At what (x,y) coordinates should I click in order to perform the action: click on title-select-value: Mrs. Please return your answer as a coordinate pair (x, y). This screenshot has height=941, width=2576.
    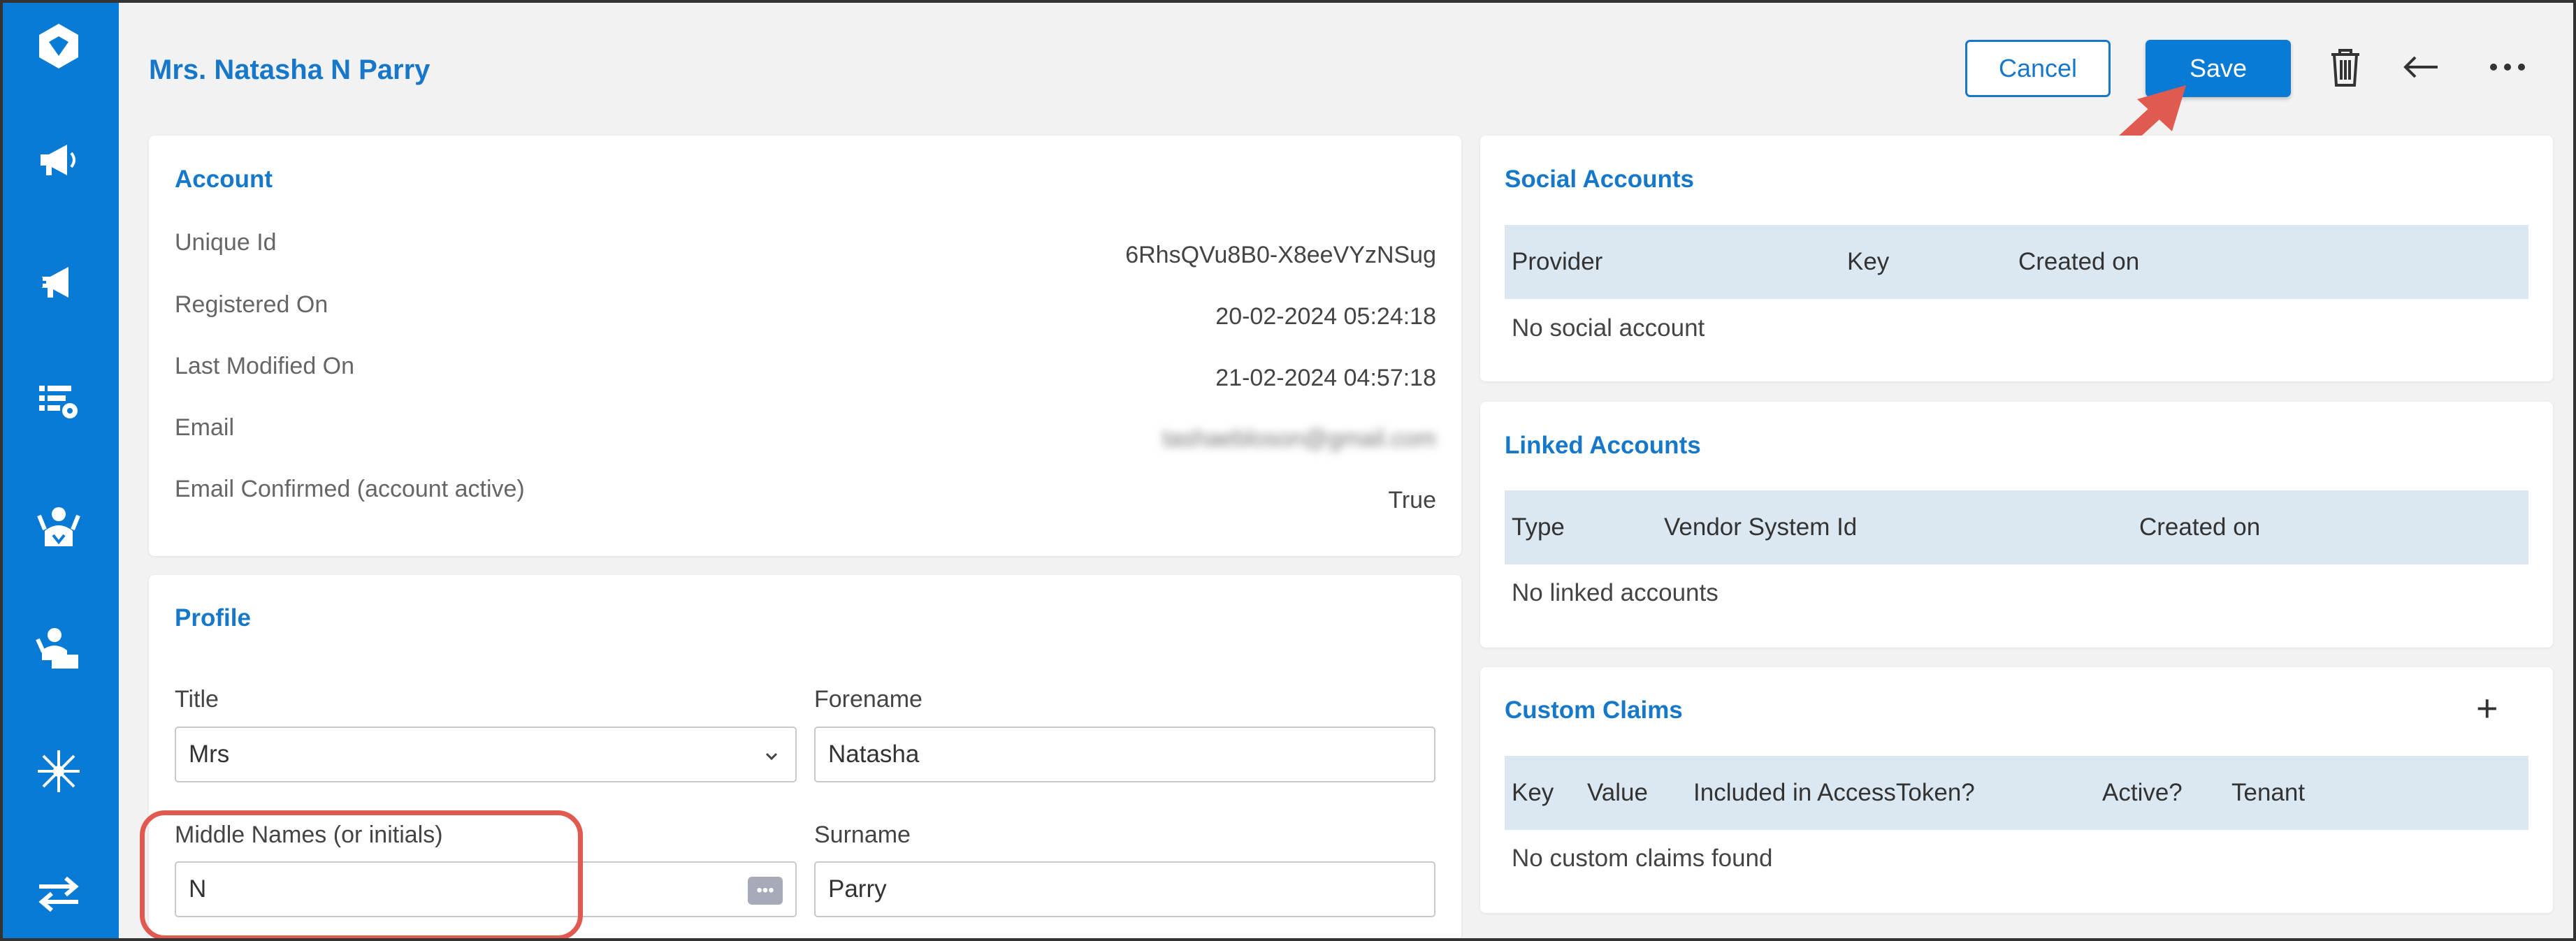
    Looking at the image, I should click on (209, 754).